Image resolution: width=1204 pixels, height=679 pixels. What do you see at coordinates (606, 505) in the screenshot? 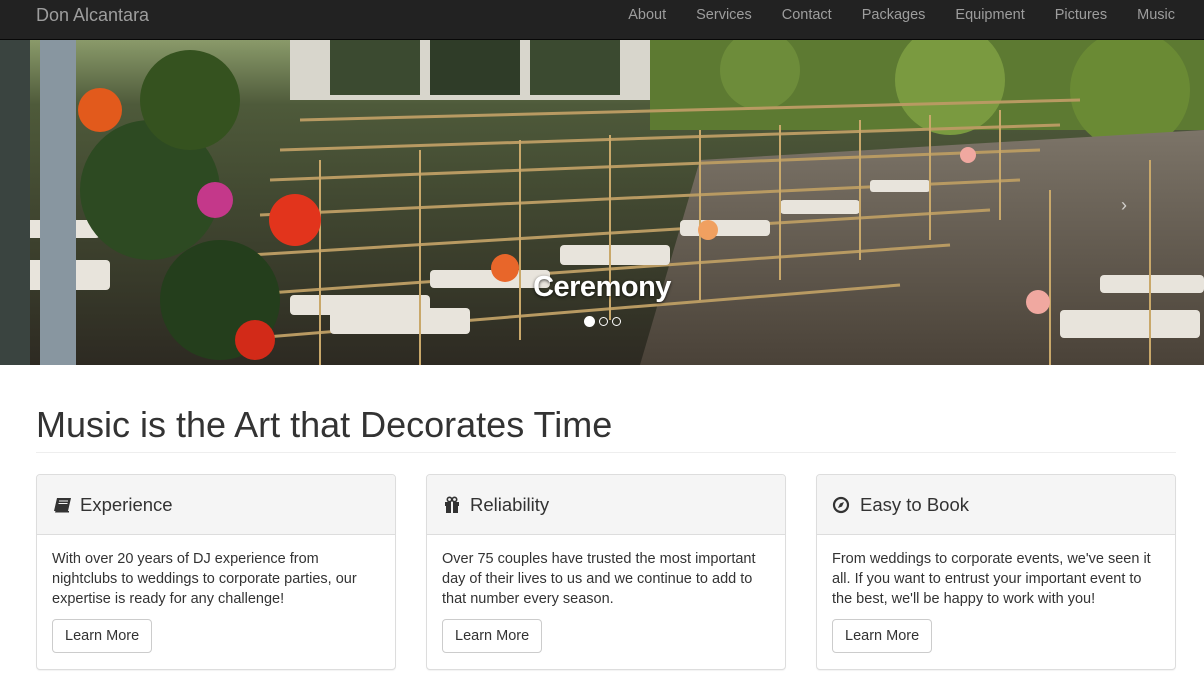
I see `panel-heading: Reliability` at bounding box center [606, 505].